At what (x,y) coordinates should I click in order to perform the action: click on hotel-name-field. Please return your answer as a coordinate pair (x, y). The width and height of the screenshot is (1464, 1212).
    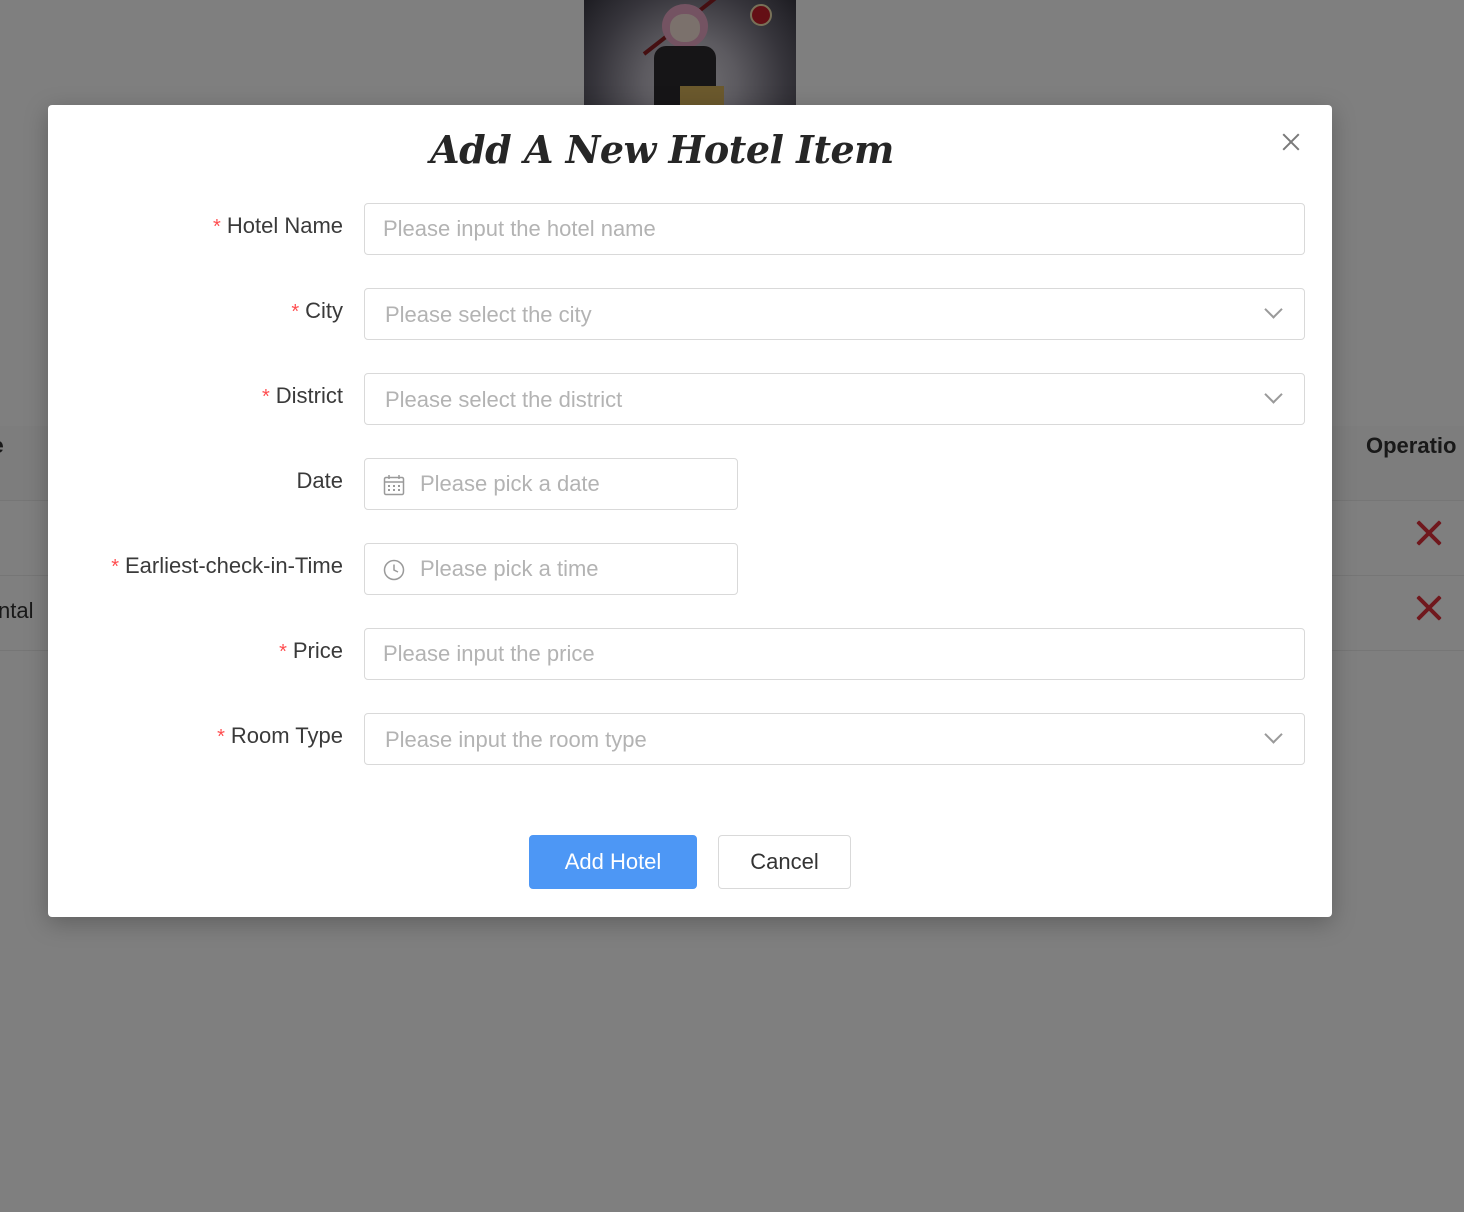
    Looking at the image, I should click on (834, 229).